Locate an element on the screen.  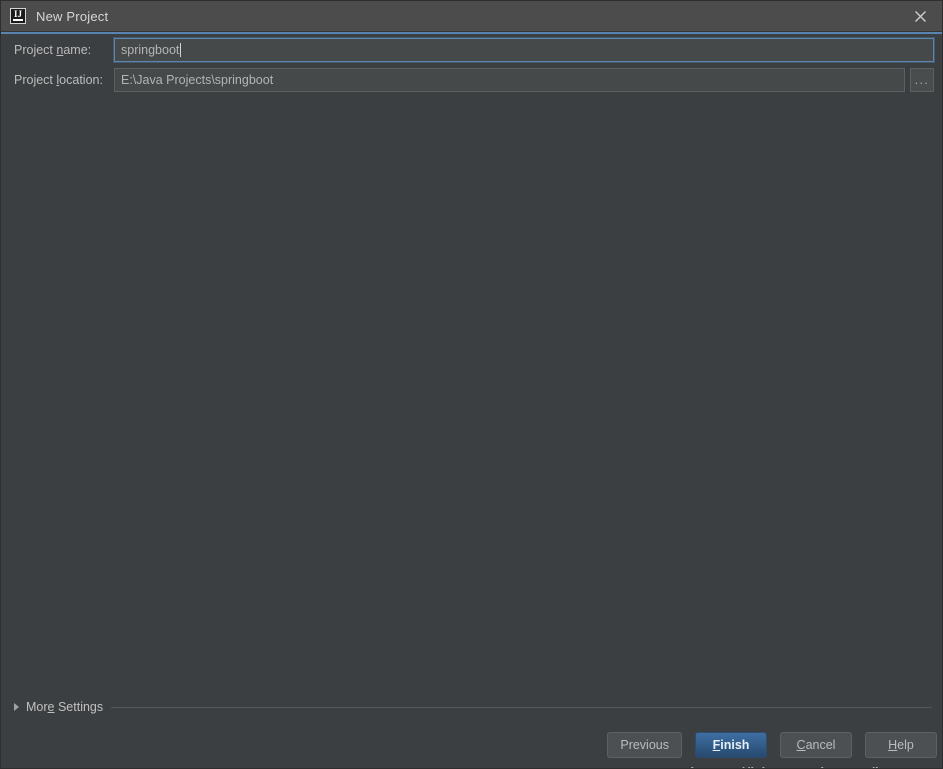
project-name-row: Project name: springboot is located at coordinates (471, 50).